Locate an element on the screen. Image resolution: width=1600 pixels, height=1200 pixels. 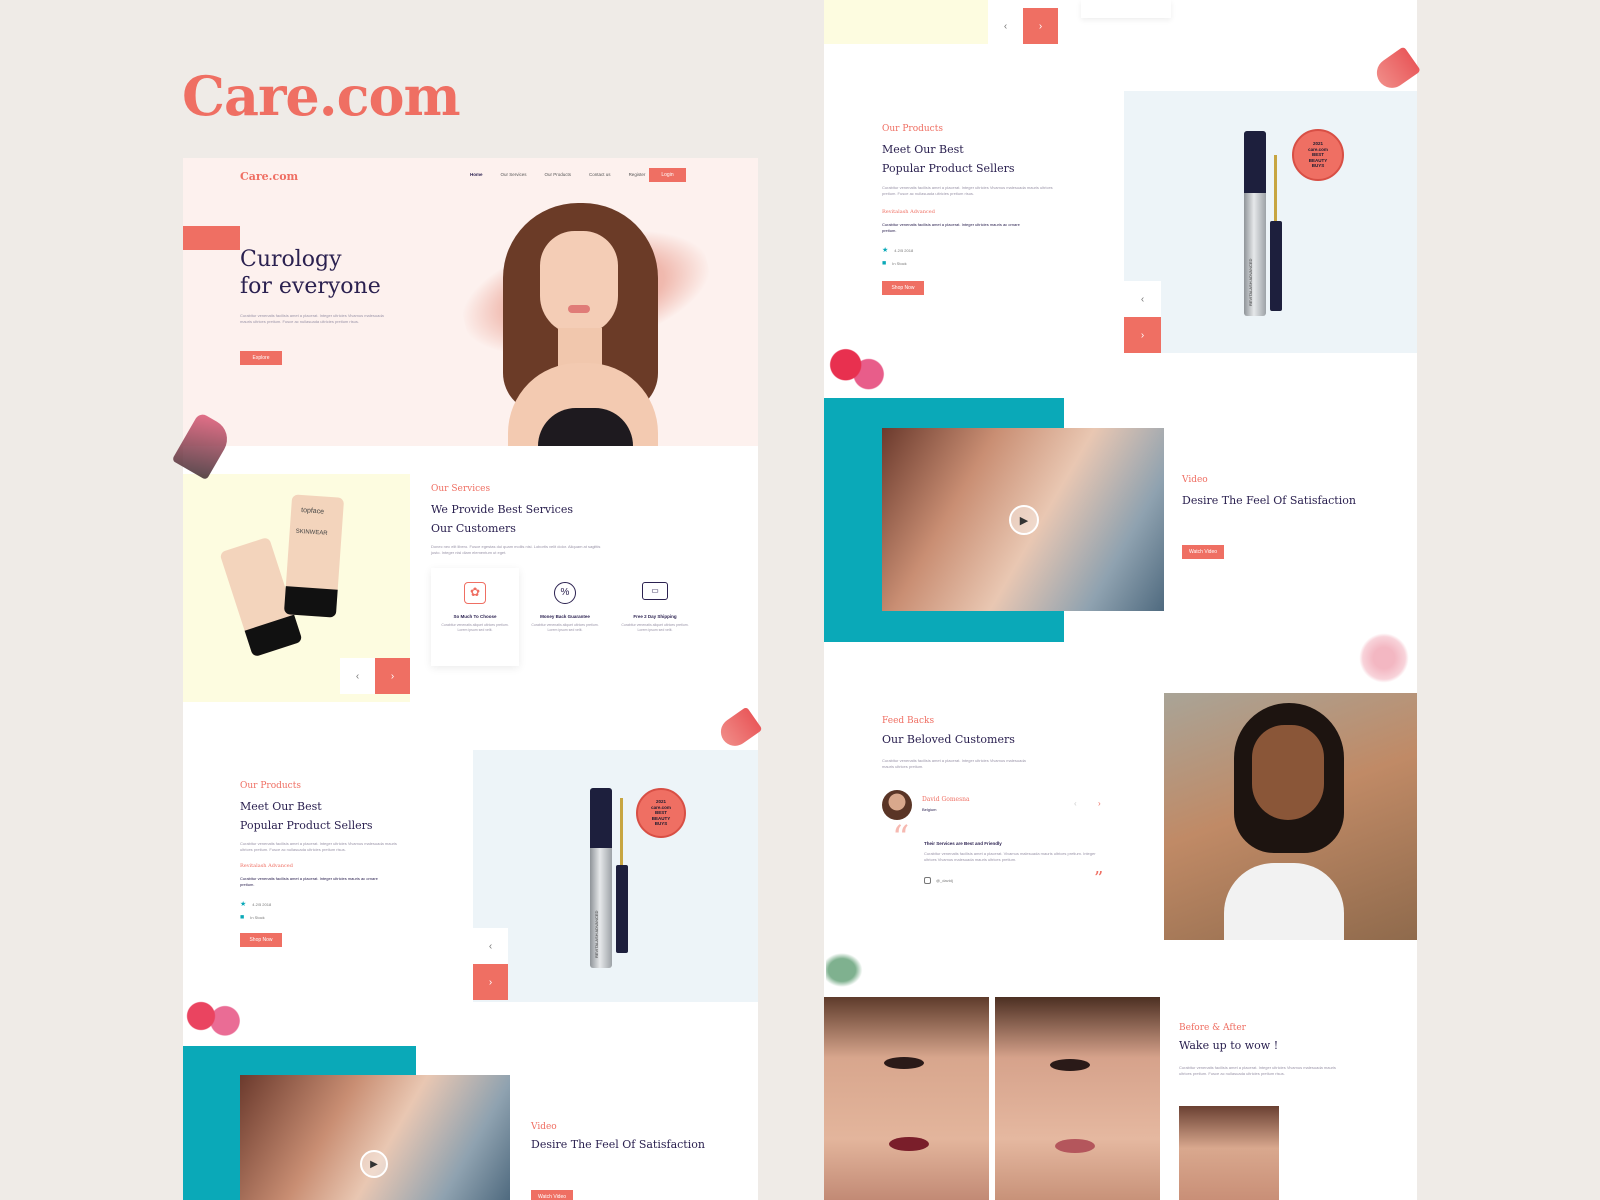
hero-accent-bar is located at coordinates (211, 238).